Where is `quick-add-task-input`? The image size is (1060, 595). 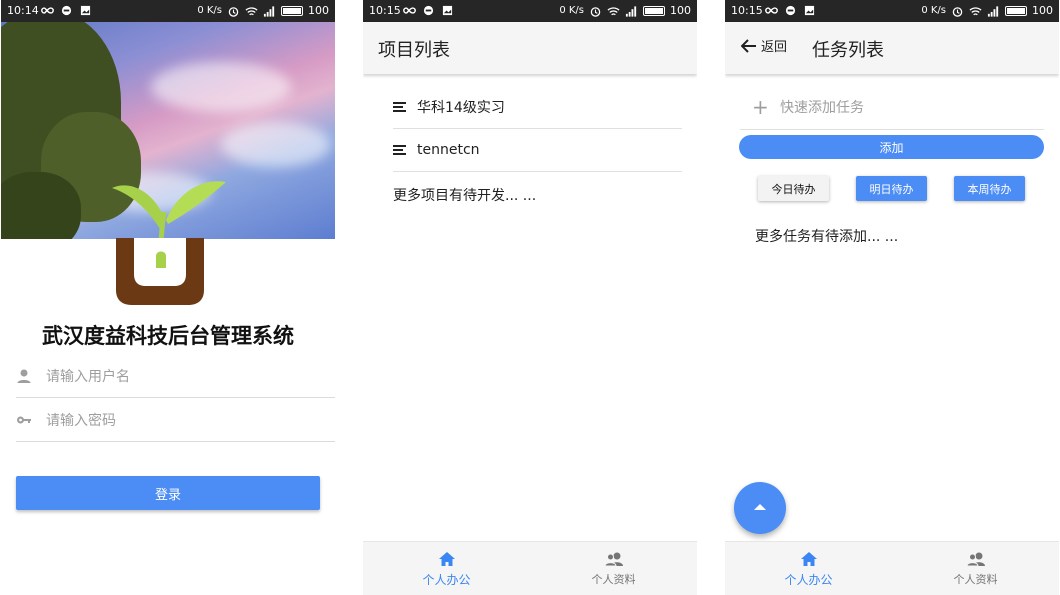
quick-add-task-input is located at coordinates (905, 108).